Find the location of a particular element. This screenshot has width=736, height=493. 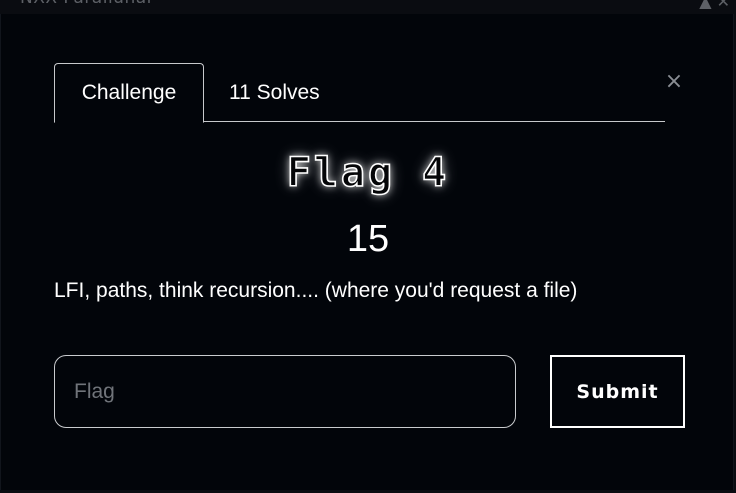

tab-challenge-label: Challenge is located at coordinates (129, 92).